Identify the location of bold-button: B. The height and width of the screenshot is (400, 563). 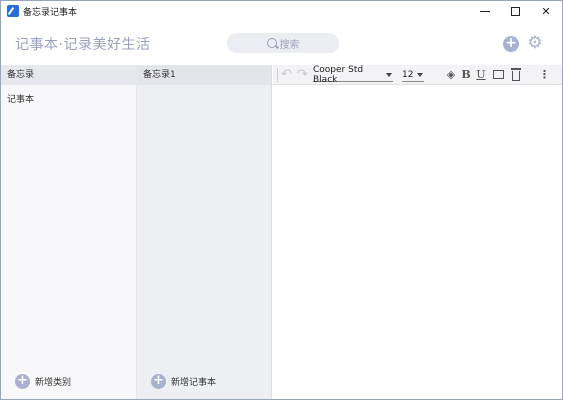
(466, 75).